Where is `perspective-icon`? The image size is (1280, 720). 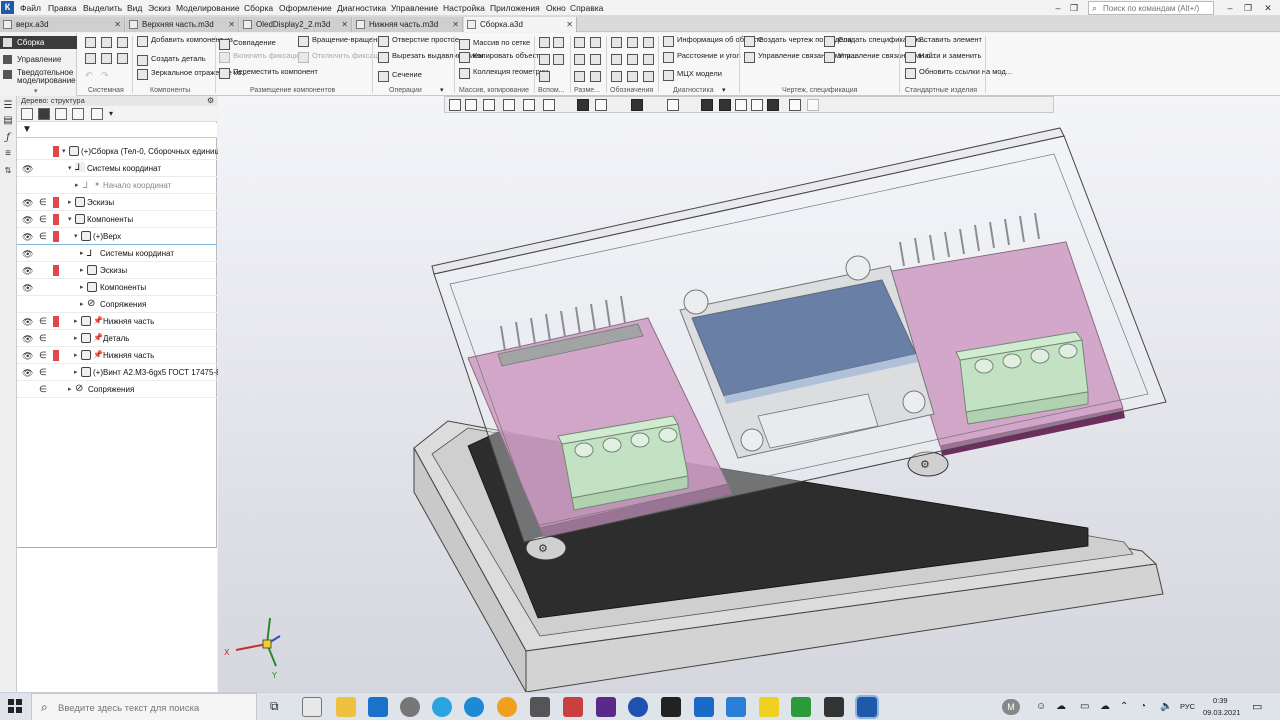 perspective-icon is located at coordinates (707, 105).